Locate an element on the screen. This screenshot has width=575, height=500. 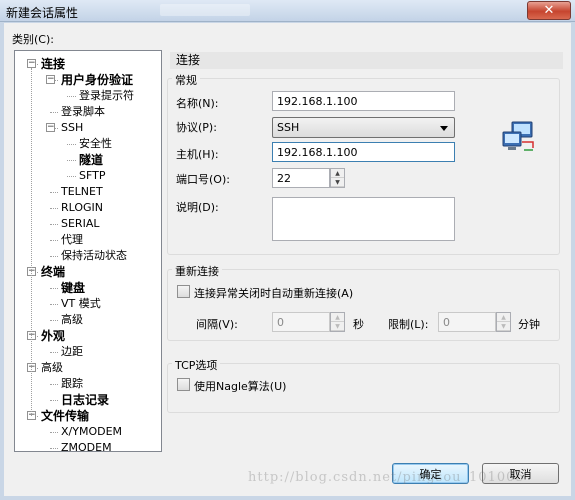
tree-item-label: SSH is located at coordinates (72, 127).